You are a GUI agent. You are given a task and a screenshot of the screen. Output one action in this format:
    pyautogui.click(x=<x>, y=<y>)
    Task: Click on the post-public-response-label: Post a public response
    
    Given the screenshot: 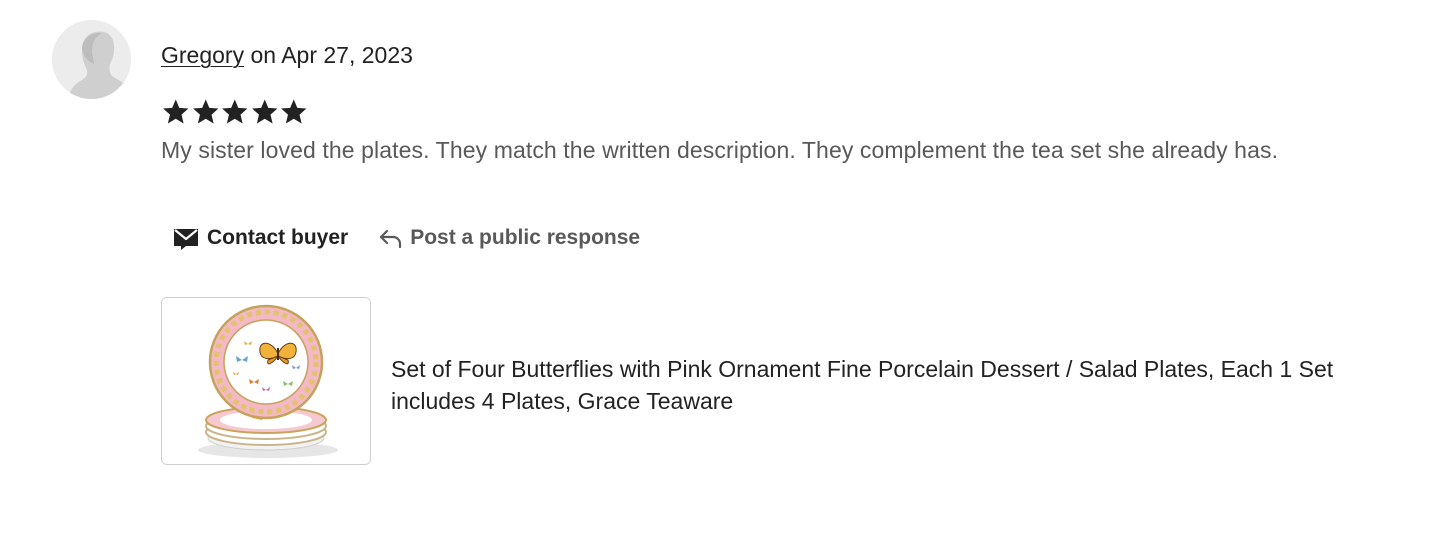 What is the action you would take?
    pyautogui.click(x=525, y=237)
    